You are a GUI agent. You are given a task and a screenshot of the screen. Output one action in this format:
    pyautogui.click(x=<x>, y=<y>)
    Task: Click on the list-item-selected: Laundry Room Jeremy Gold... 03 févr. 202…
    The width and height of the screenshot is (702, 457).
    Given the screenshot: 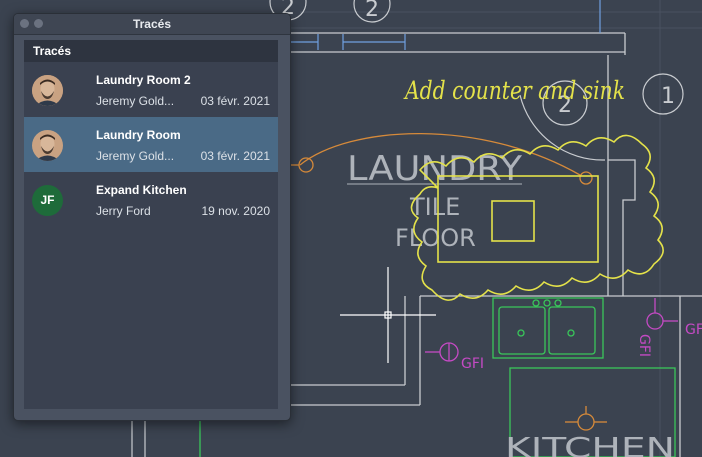 What is the action you would take?
    pyautogui.click(x=151, y=144)
    